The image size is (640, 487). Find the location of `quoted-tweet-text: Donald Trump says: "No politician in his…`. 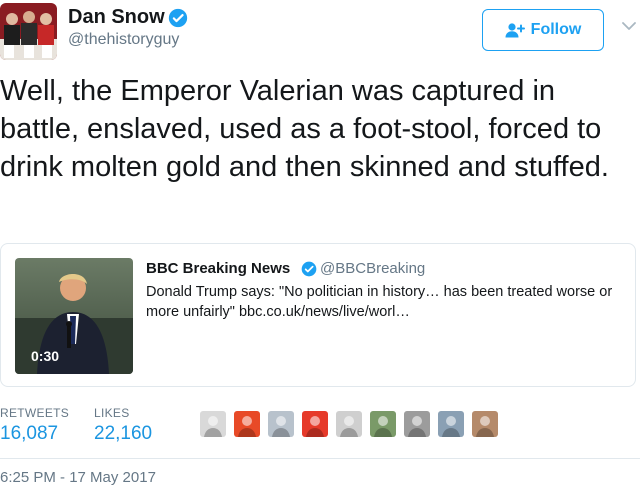

quoted-tweet-text: Donald Trump says: "No politician in his… is located at coordinates (379, 302).